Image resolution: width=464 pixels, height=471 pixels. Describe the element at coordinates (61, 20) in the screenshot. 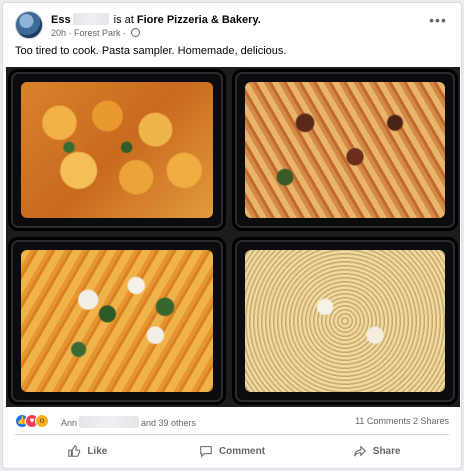

I see `author-name: Ess` at that location.